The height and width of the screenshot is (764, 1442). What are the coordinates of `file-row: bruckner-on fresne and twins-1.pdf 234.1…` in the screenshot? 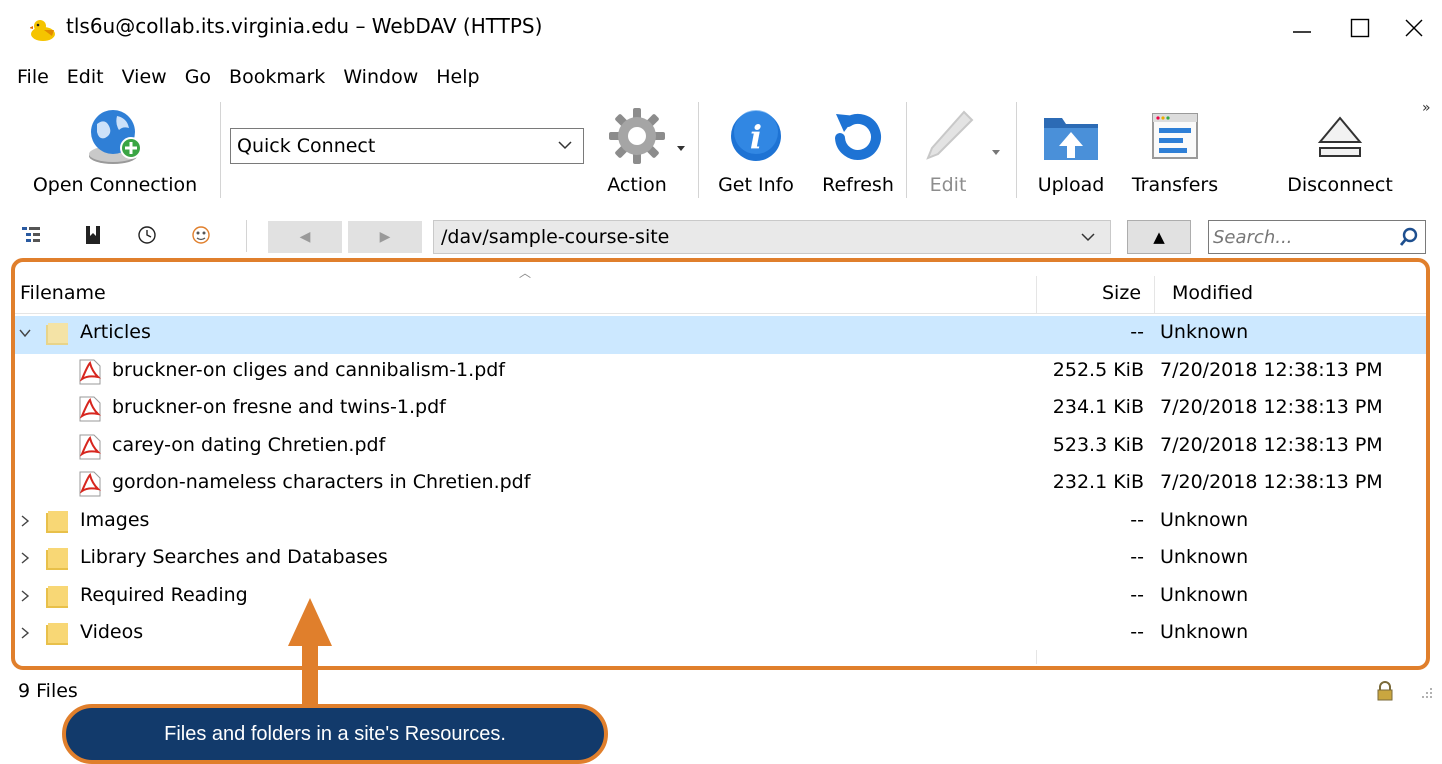 It's located at (720, 410).